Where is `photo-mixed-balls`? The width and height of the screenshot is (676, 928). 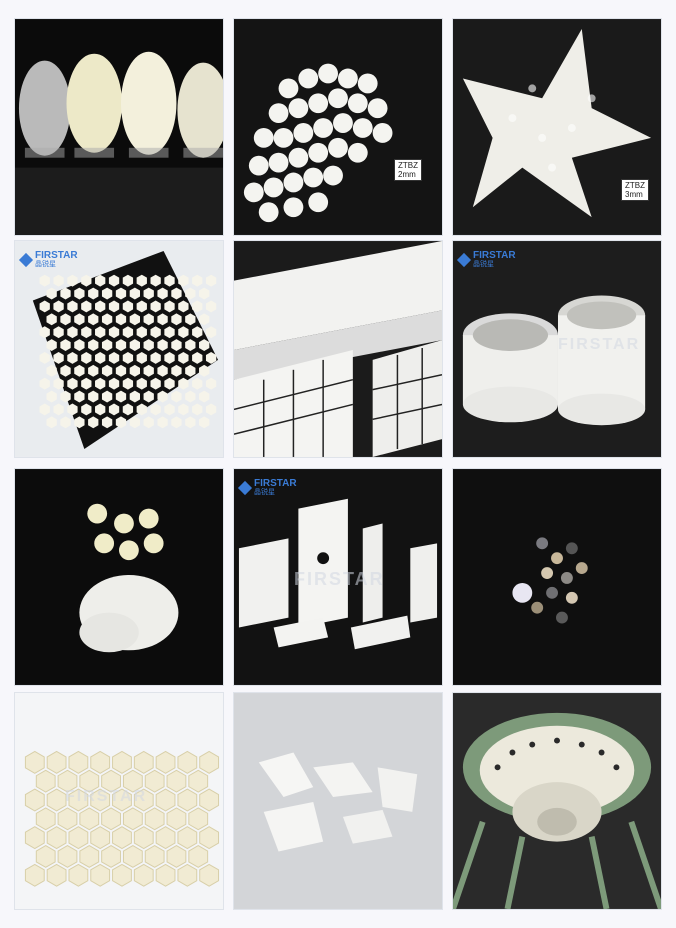
photo-mixed-balls is located at coordinates (557, 577).